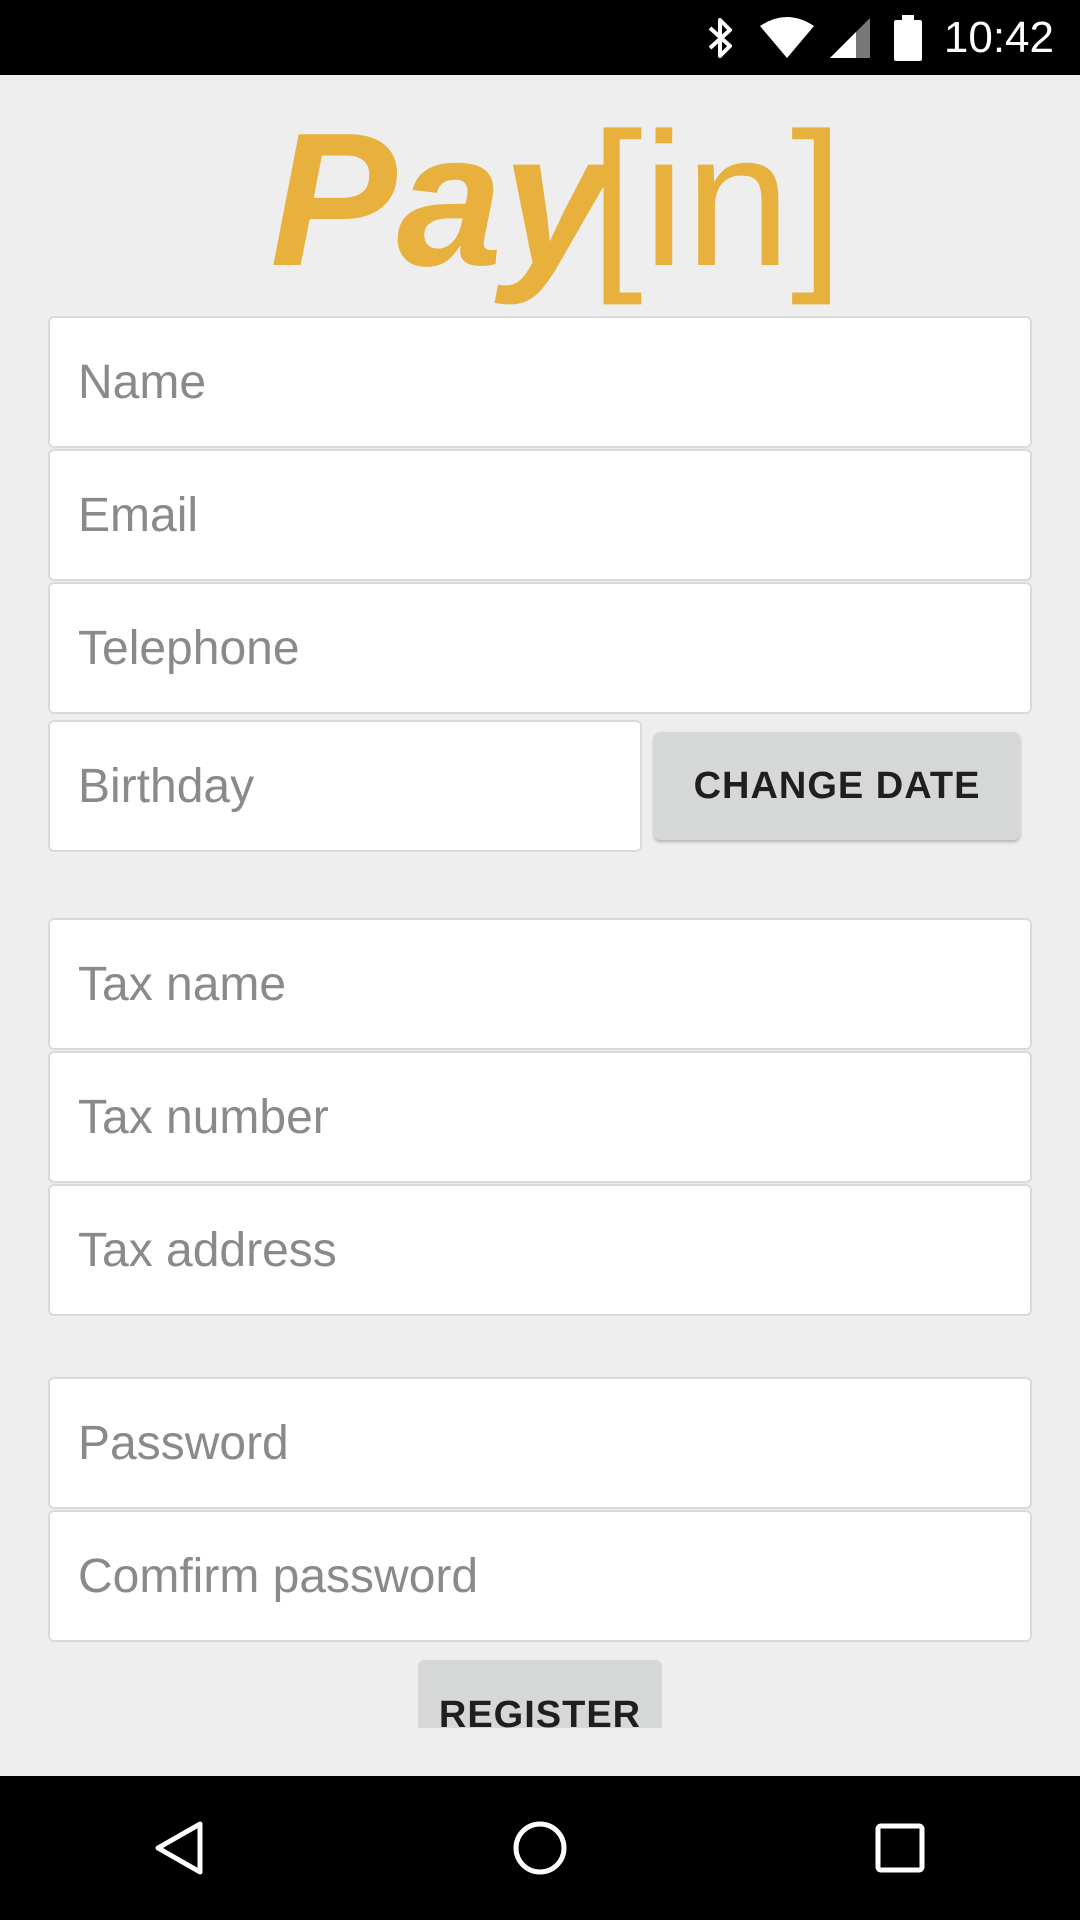  What do you see at coordinates (554, 515) in the screenshot?
I see `email-input` at bounding box center [554, 515].